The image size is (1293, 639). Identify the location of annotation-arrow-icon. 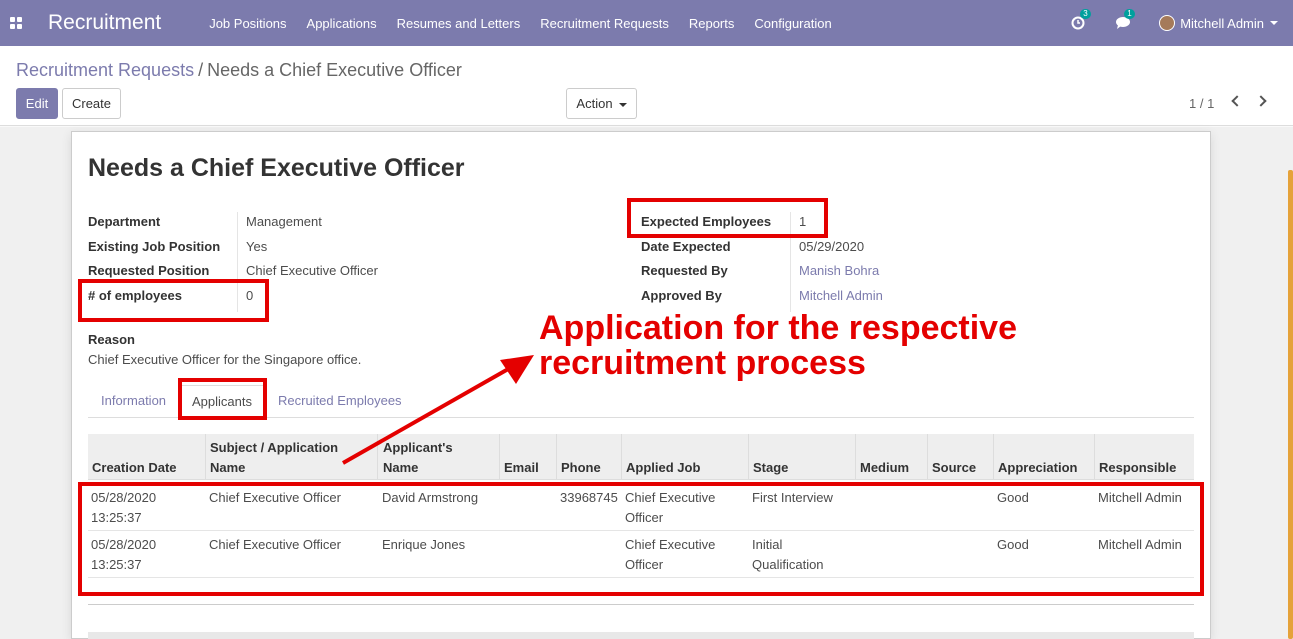
(438, 410).